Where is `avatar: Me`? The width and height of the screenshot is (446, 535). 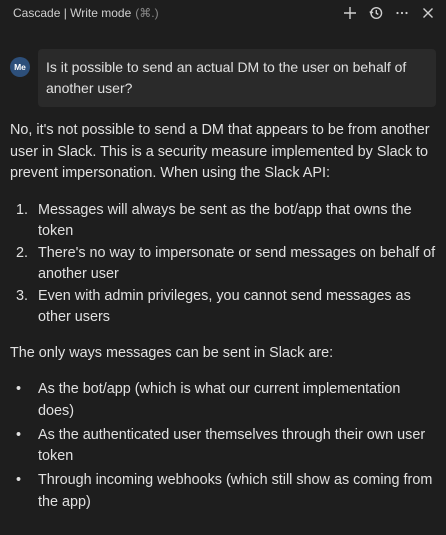 avatar: Me is located at coordinates (20, 67).